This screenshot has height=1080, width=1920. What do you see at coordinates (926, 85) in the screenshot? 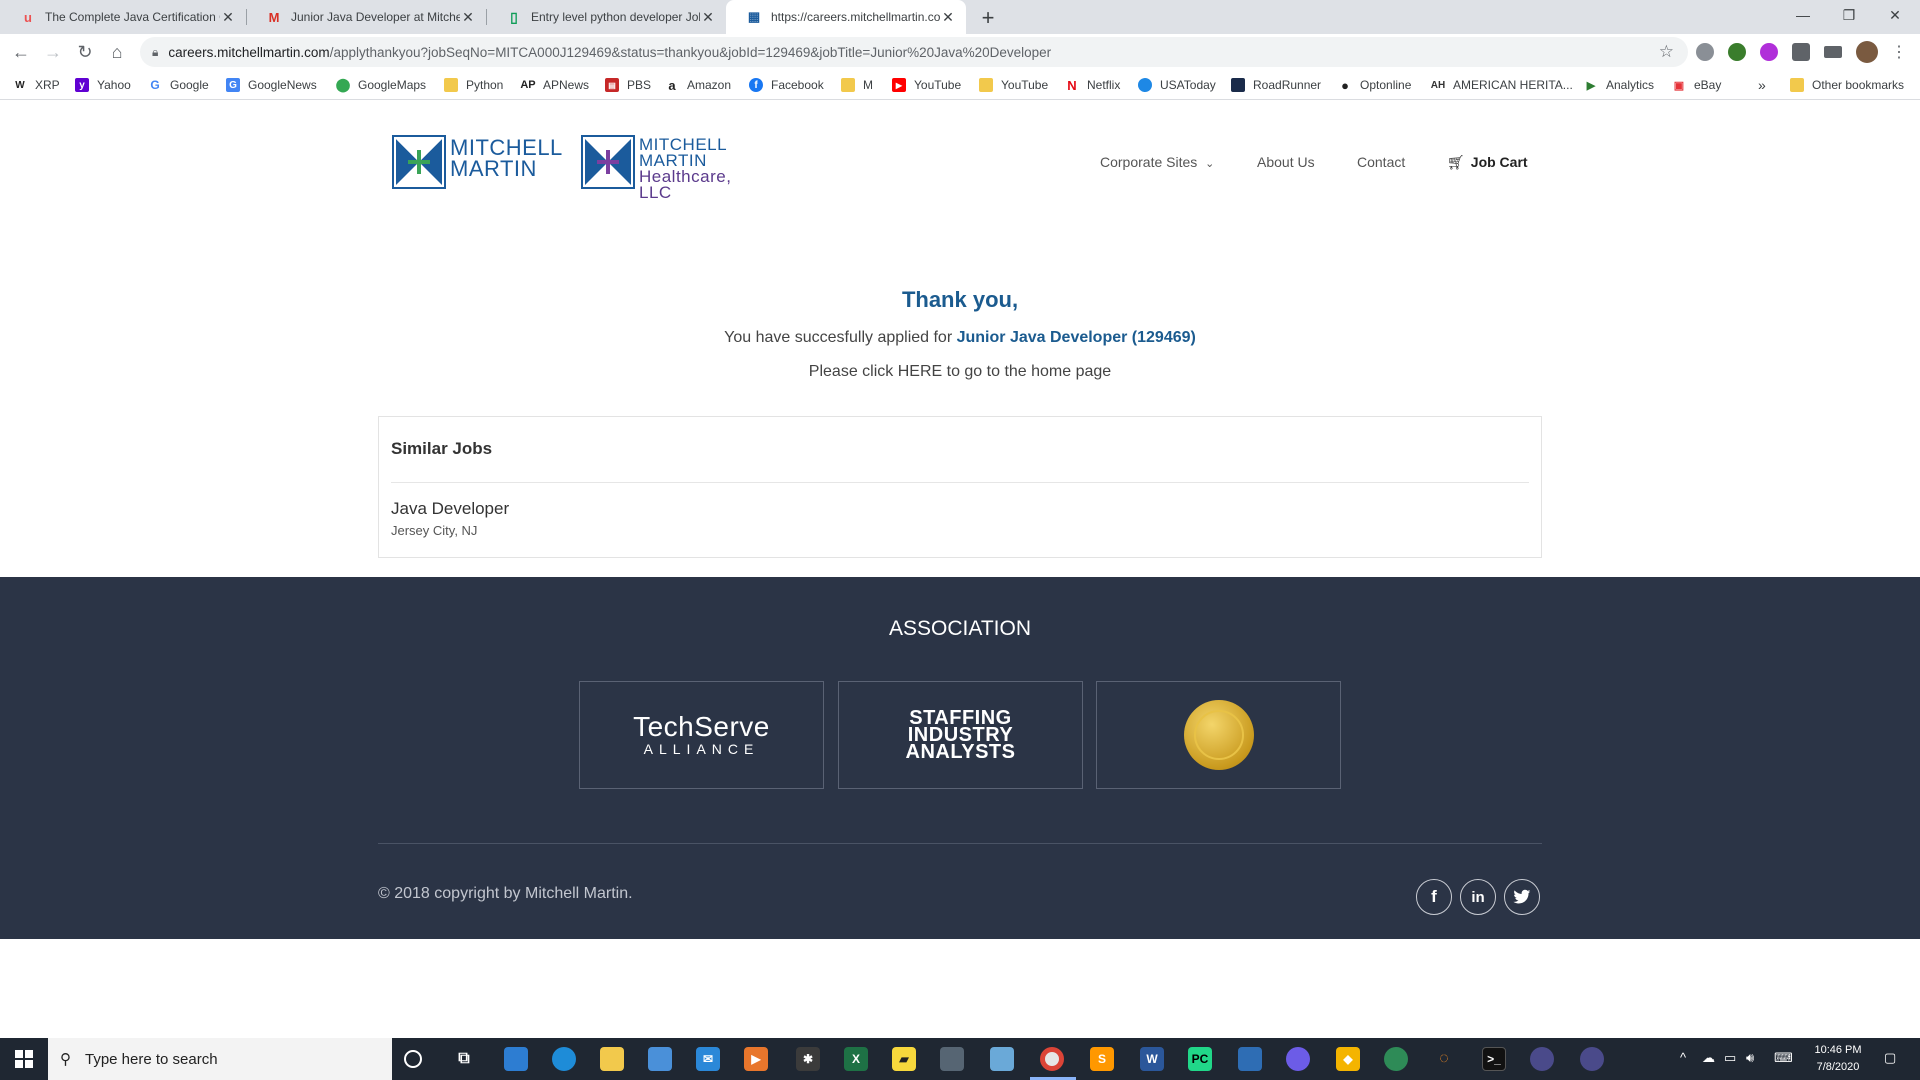
I see `bookmark-youtube: ▶ YouTube` at bounding box center [926, 85].